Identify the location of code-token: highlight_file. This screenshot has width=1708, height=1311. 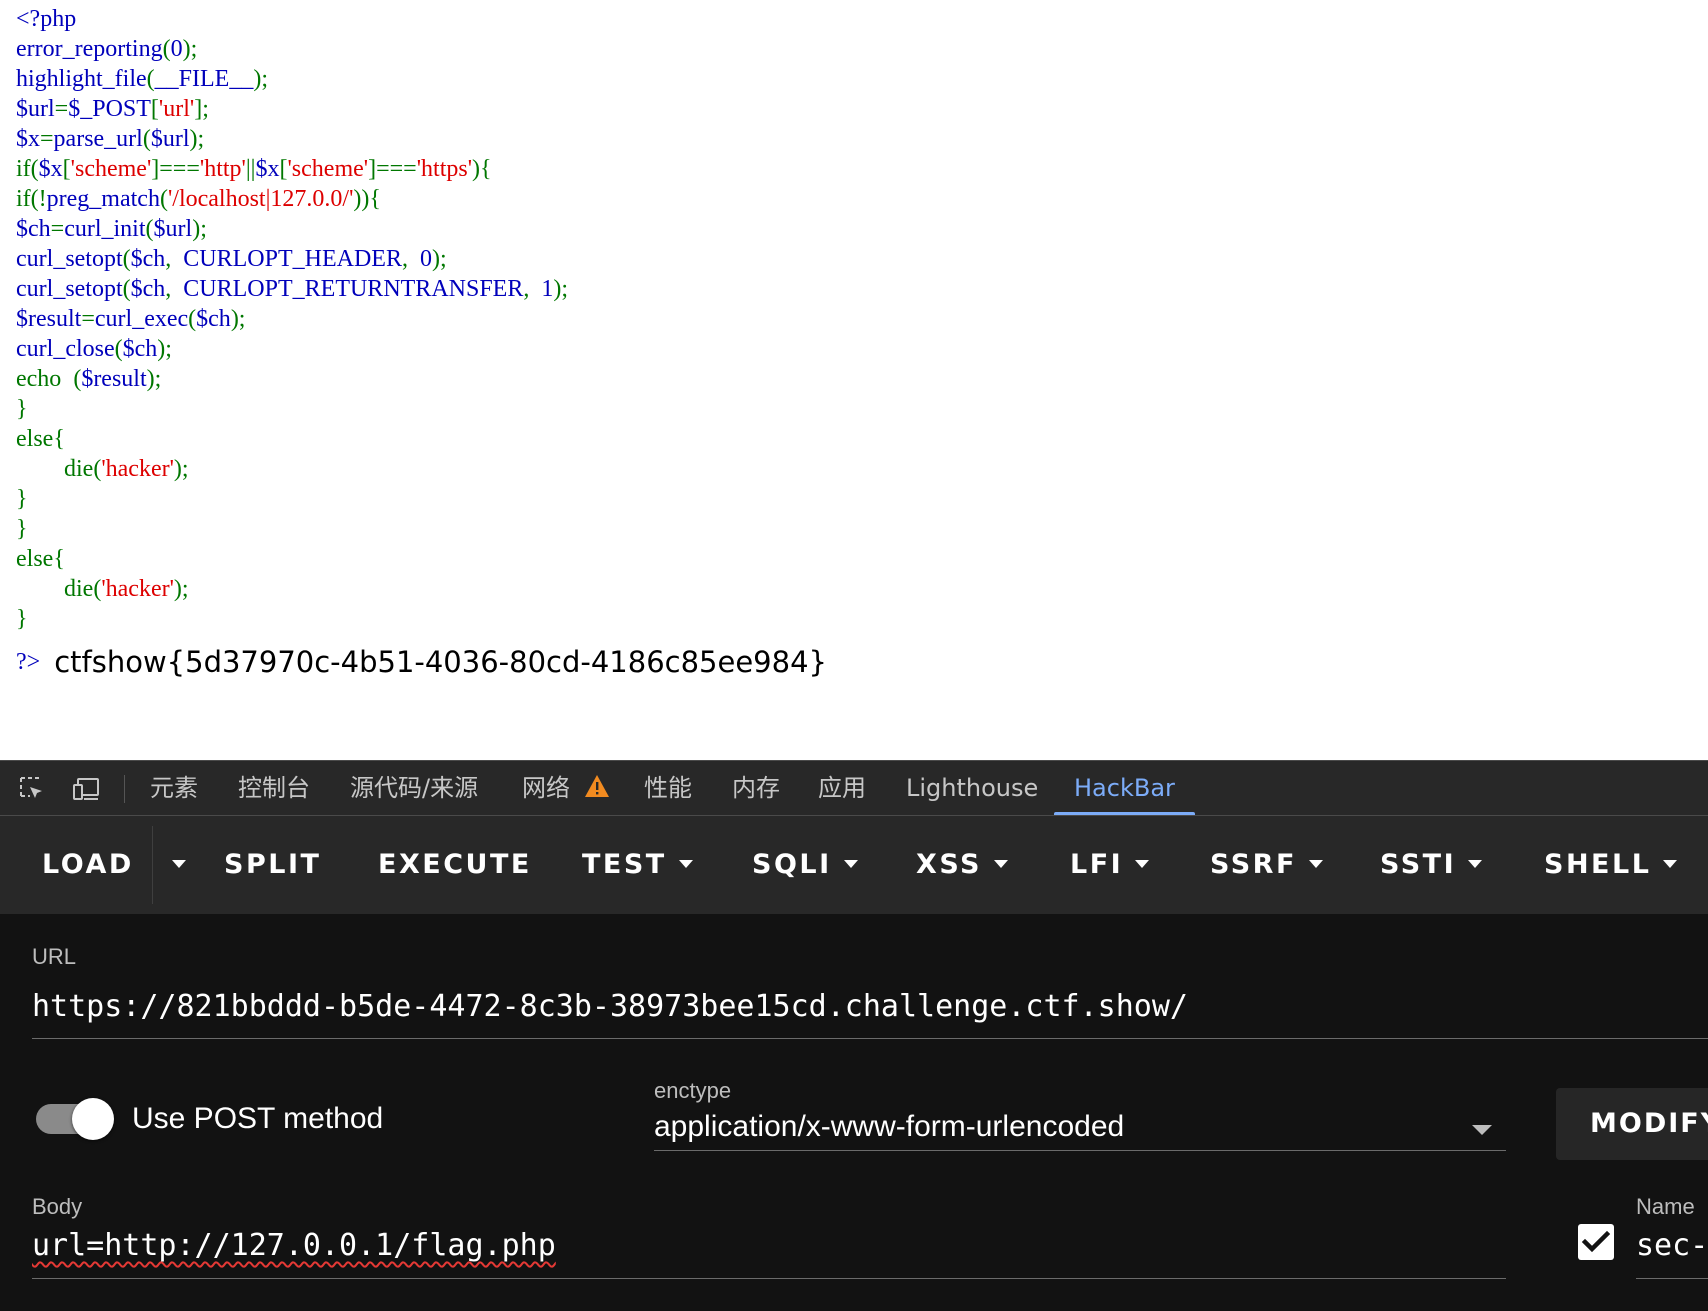
(81, 79).